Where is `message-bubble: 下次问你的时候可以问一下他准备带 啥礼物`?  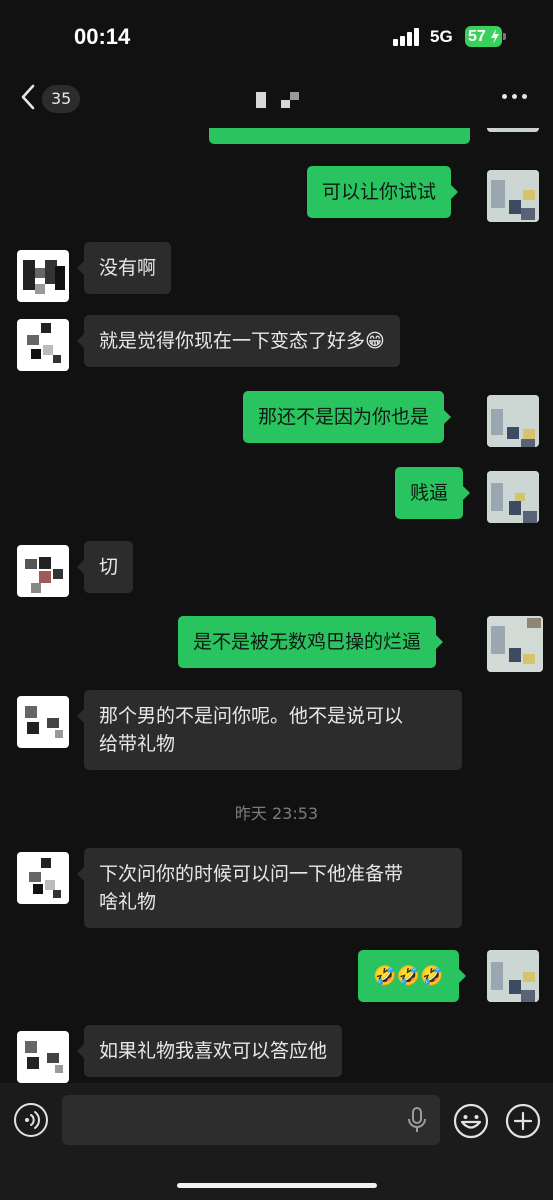
message-bubble: 下次问你的时候可以问一下他准备带 啥礼物 is located at coordinates (269, 888).